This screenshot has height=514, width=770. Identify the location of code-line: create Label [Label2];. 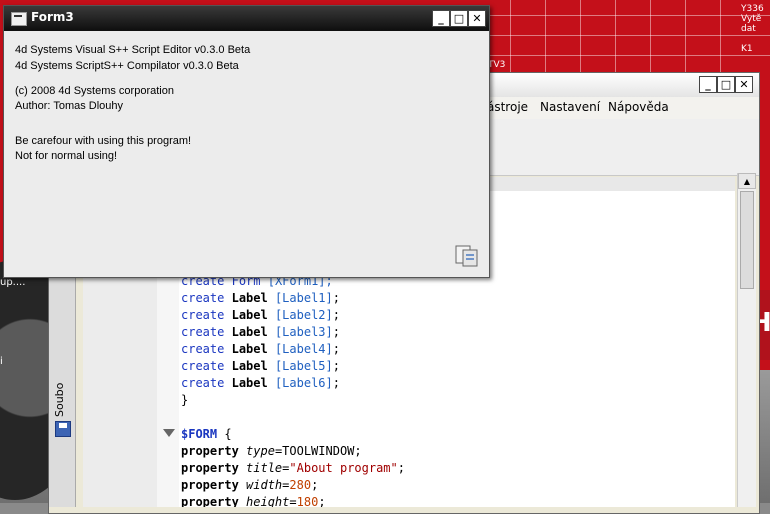
(260, 315).